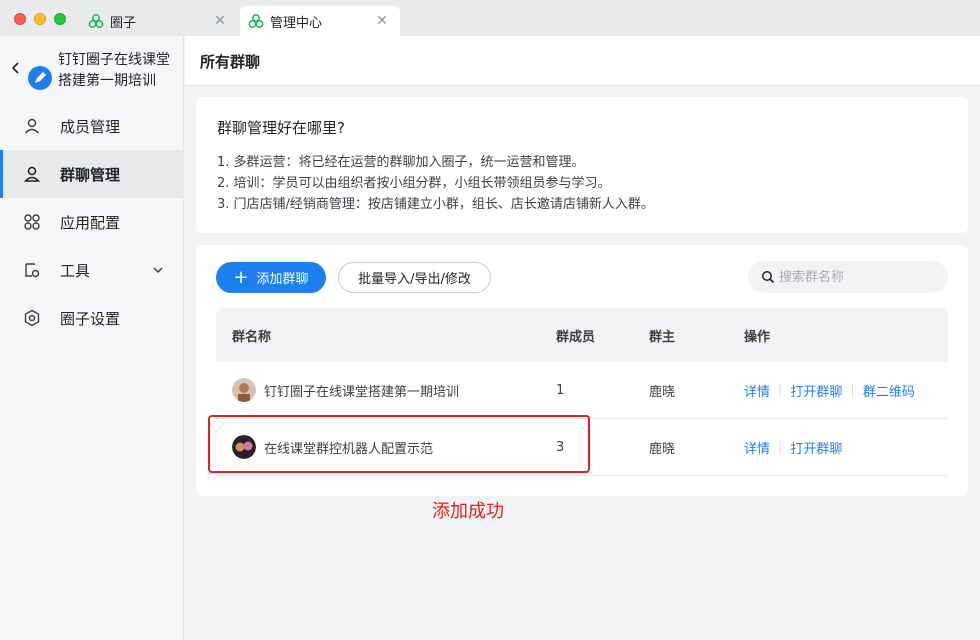  What do you see at coordinates (399, 444) in the screenshot?
I see `highlight-box` at bounding box center [399, 444].